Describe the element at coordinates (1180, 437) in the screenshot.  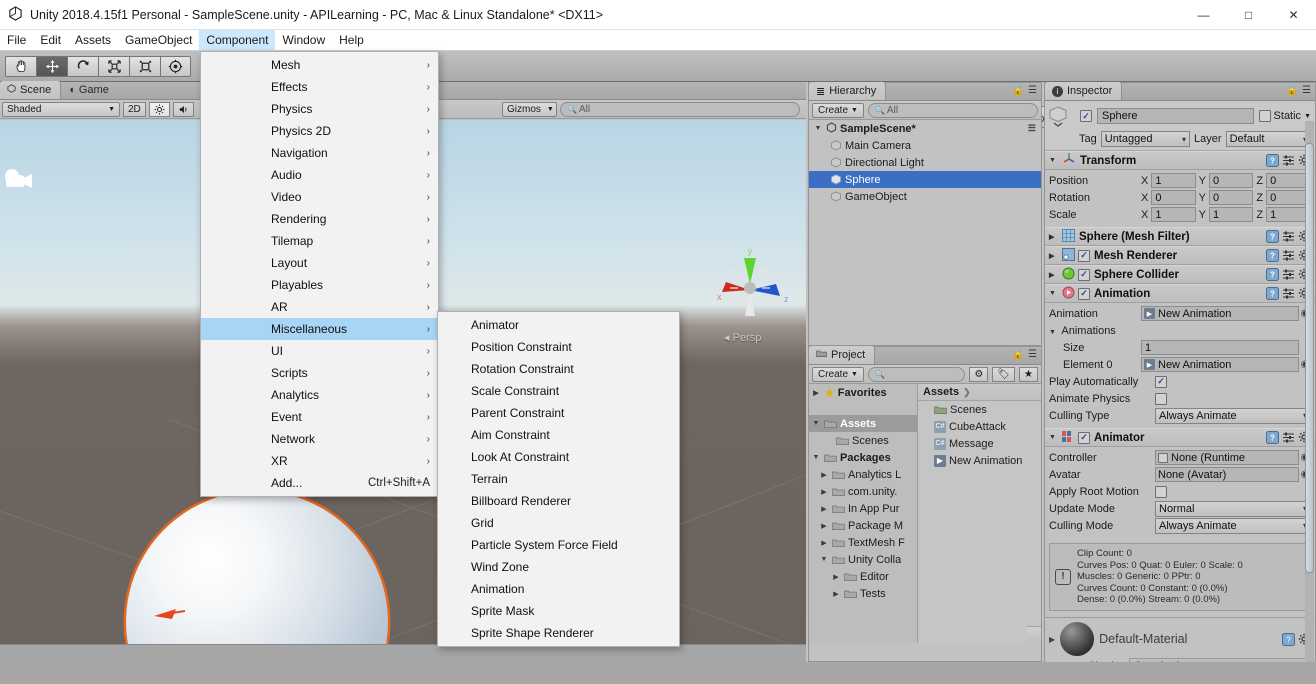
I see `component-header-animator: ▼ ✓ Animator ?` at that location.